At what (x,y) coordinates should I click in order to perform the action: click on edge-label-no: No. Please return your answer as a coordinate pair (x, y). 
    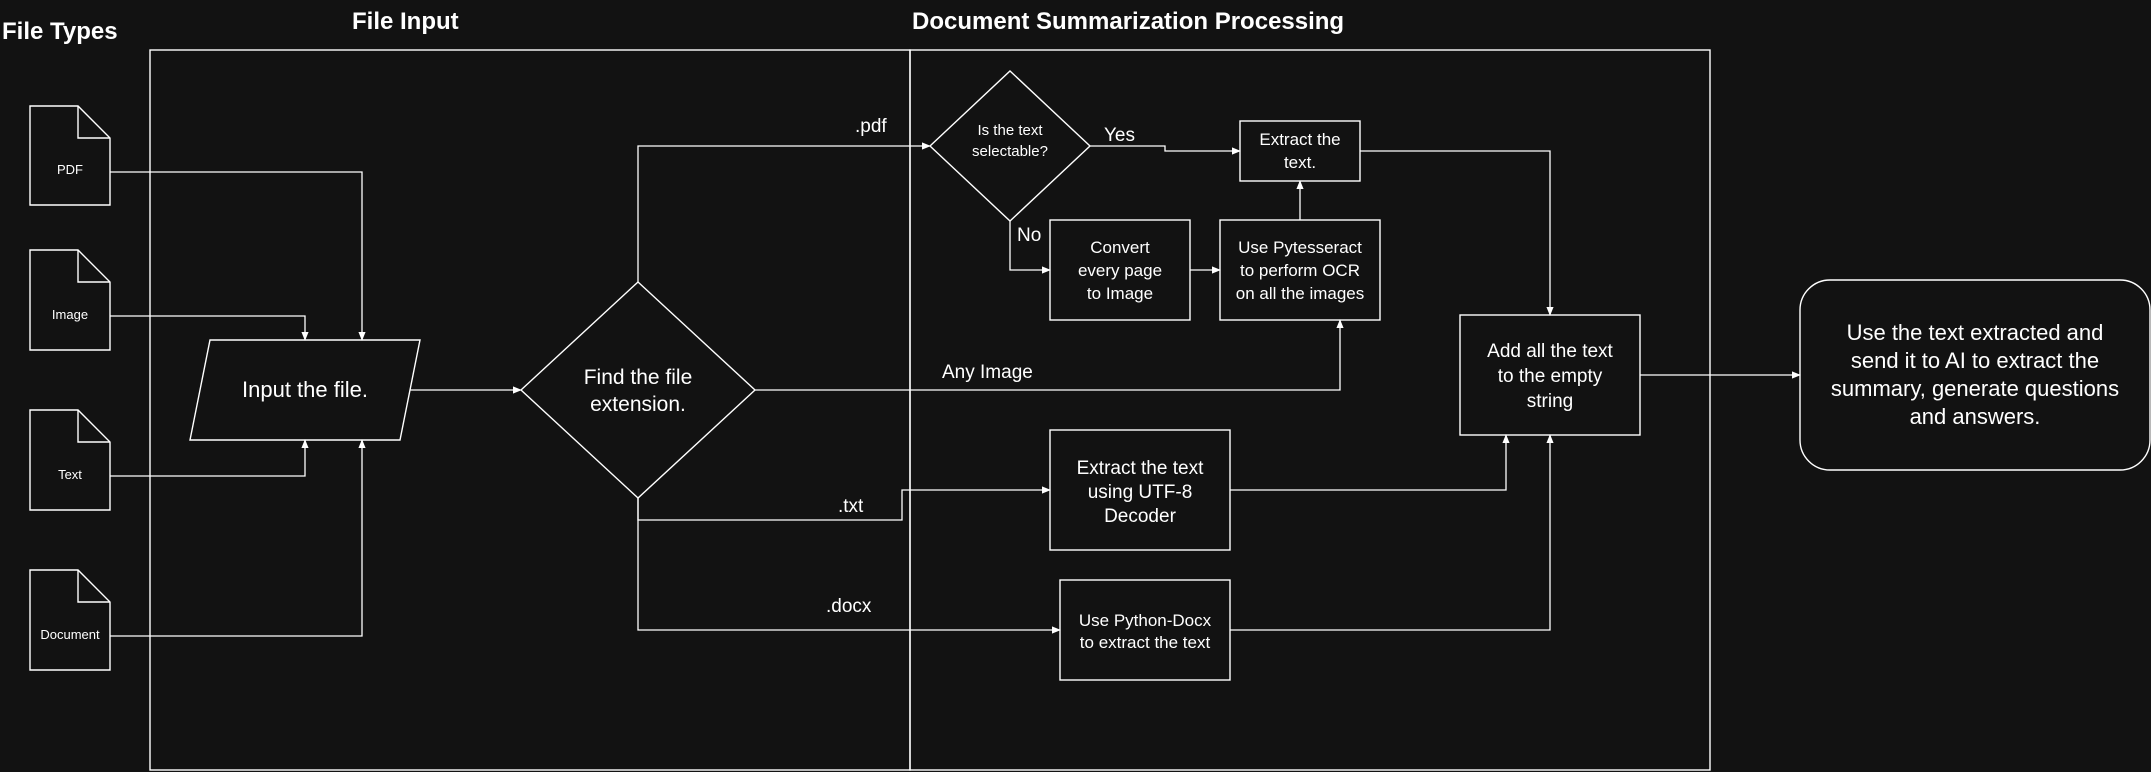
    Looking at the image, I should click on (1029, 235).